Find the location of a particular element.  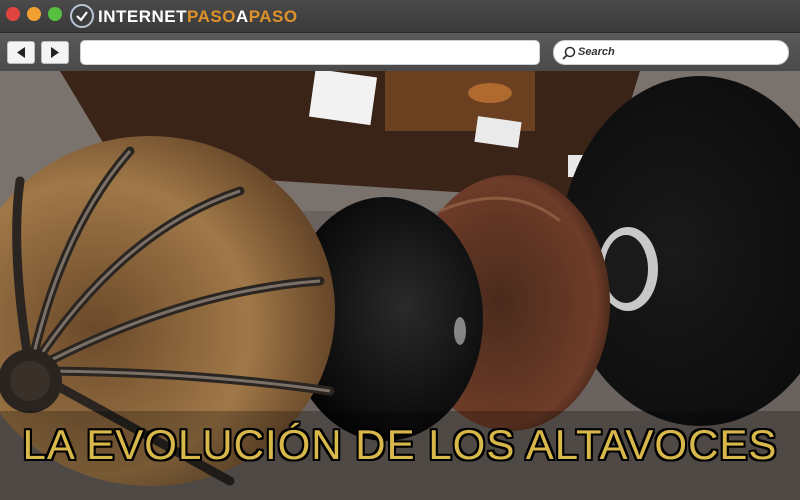

brand-part-a: A is located at coordinates (242, 16).